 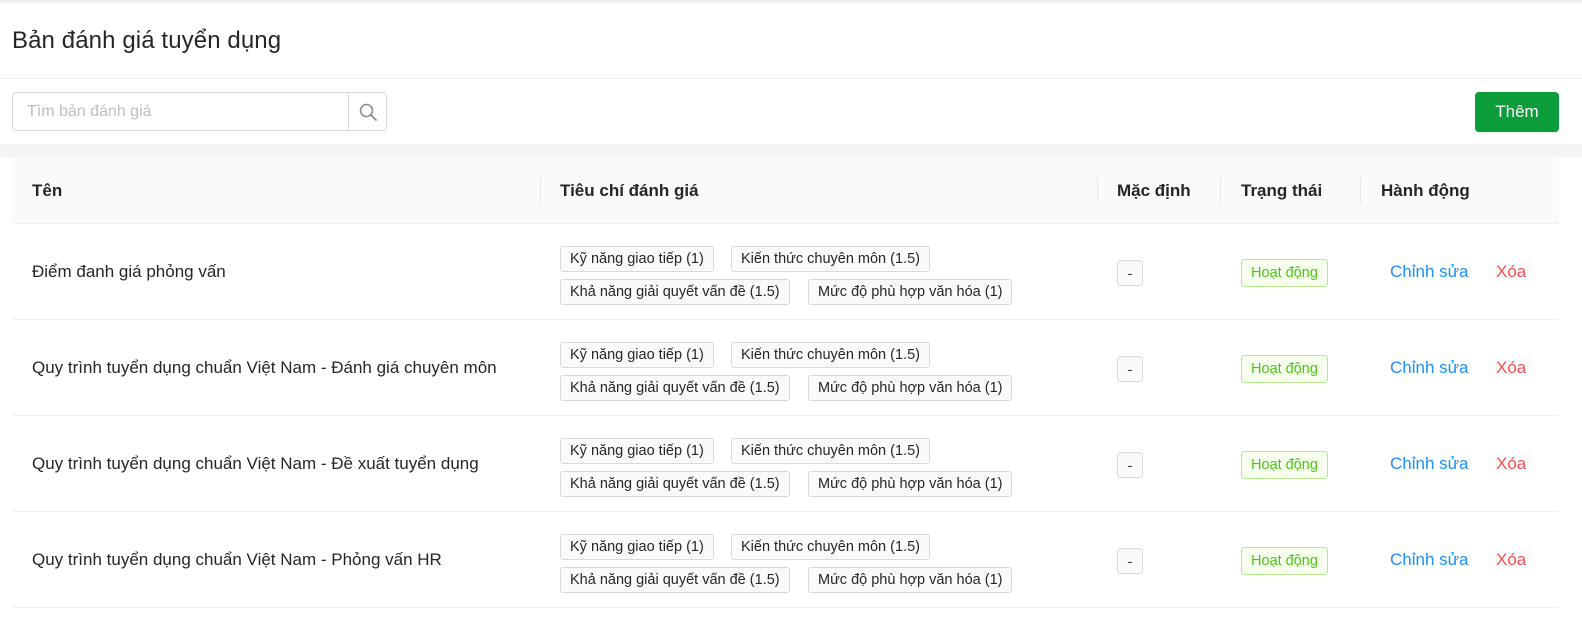 I want to click on column-header-default: Mặc định, so click(x=1154, y=190).